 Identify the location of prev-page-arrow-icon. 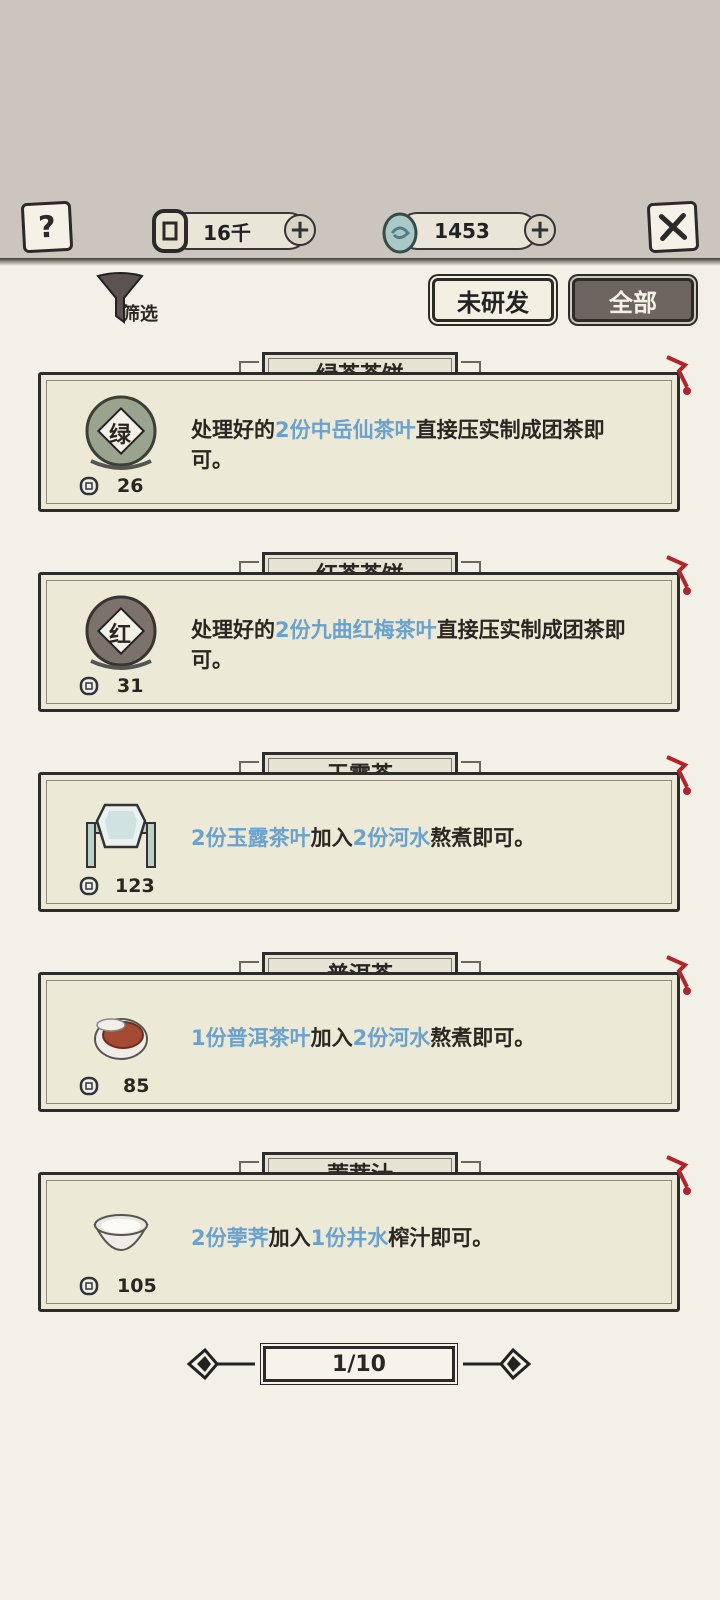
(220, 1364).